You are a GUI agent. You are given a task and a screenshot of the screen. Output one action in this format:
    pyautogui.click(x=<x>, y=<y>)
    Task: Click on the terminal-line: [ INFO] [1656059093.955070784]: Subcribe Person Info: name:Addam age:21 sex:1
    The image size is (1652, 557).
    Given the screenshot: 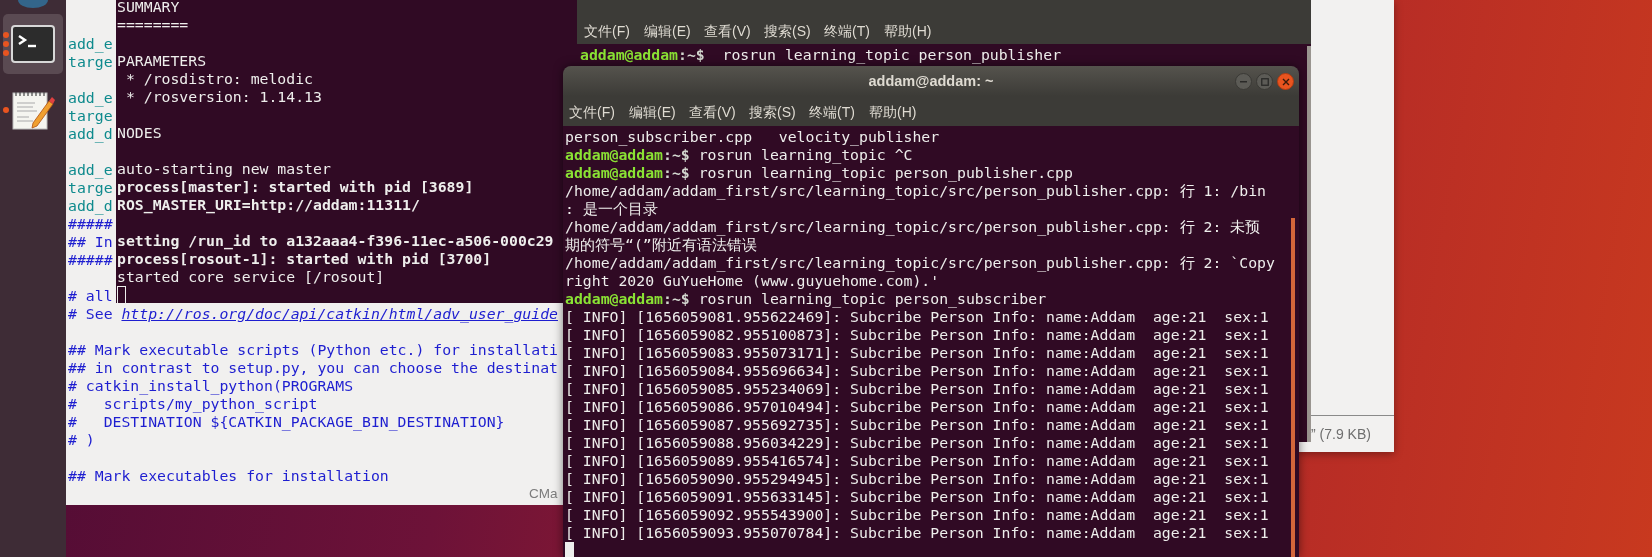 What is the action you would take?
    pyautogui.click(x=917, y=533)
    